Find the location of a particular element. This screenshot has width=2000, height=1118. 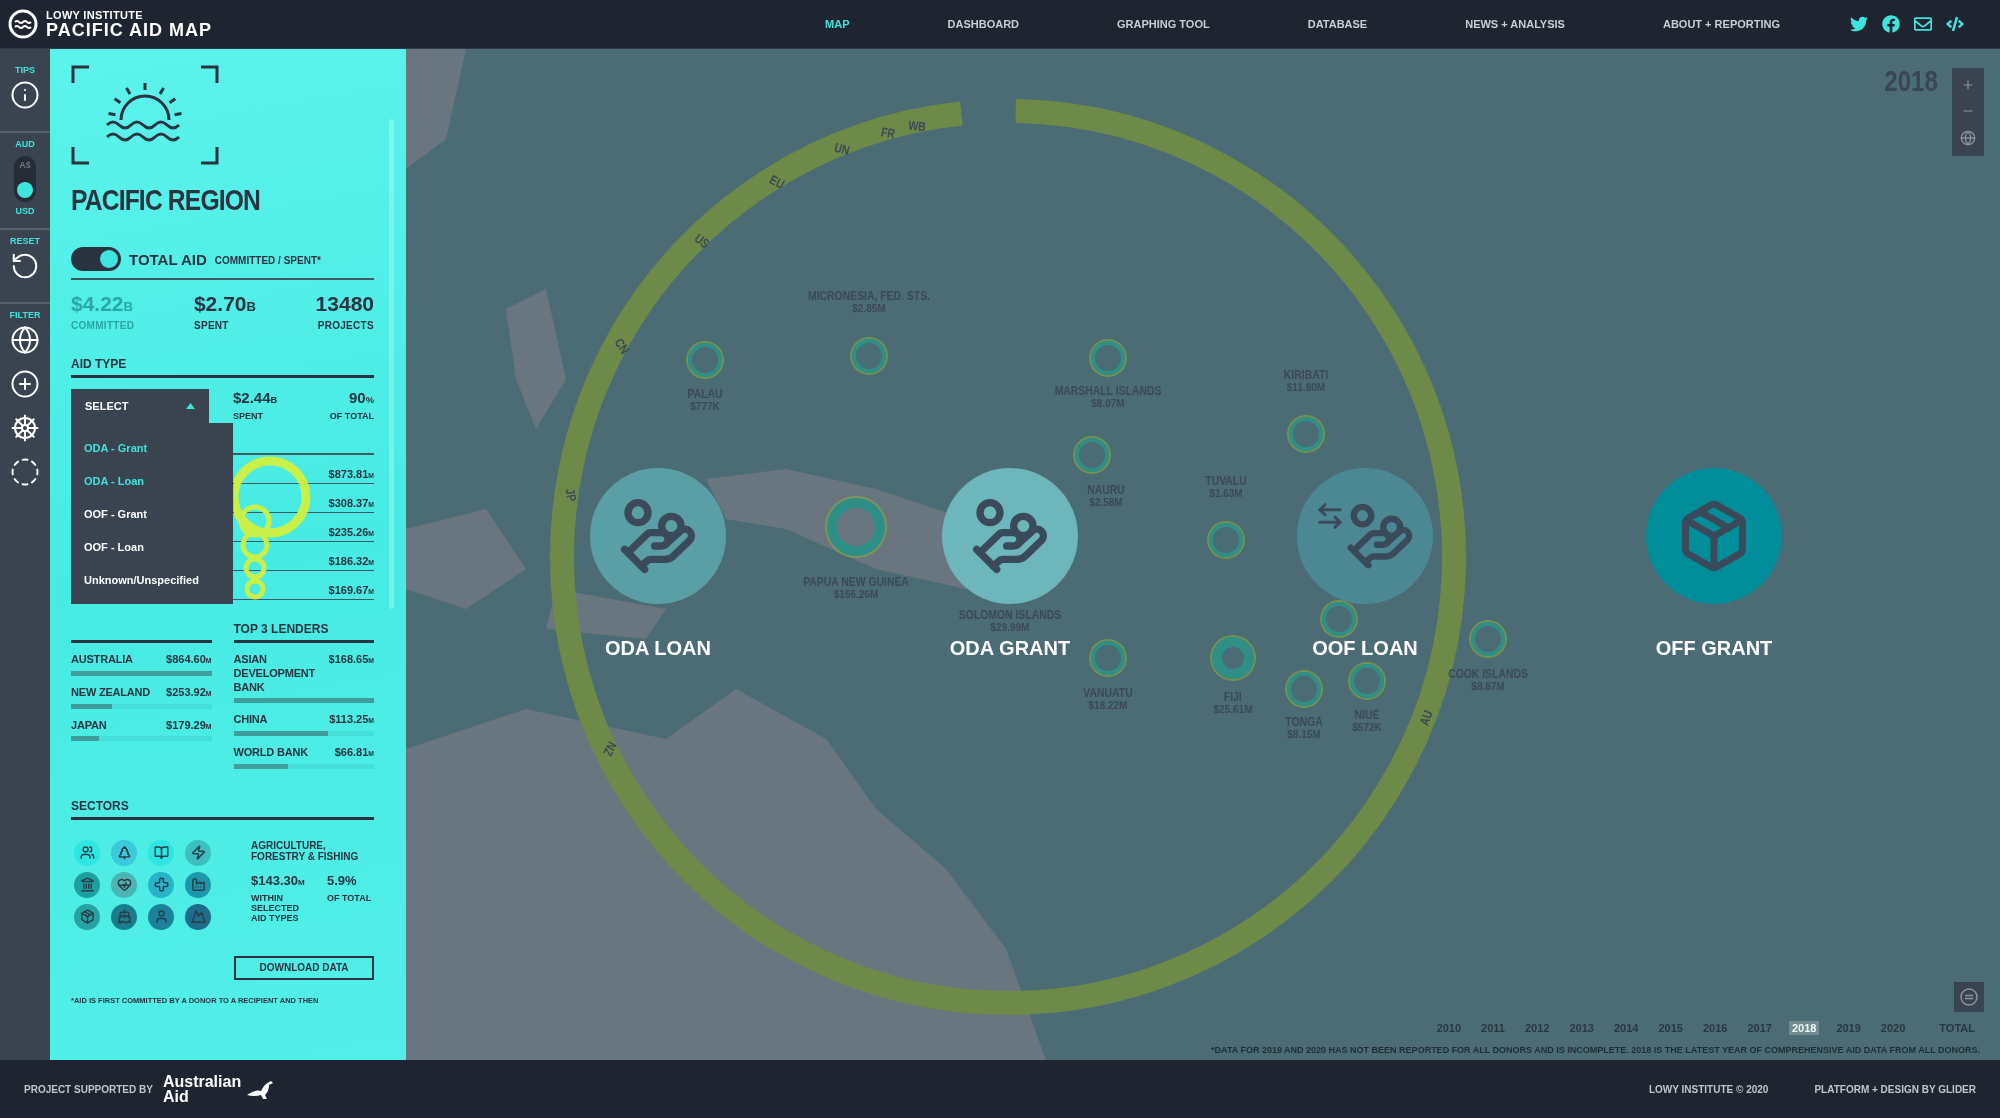

logo-title: PACIFIC AID MAP is located at coordinates (129, 29).